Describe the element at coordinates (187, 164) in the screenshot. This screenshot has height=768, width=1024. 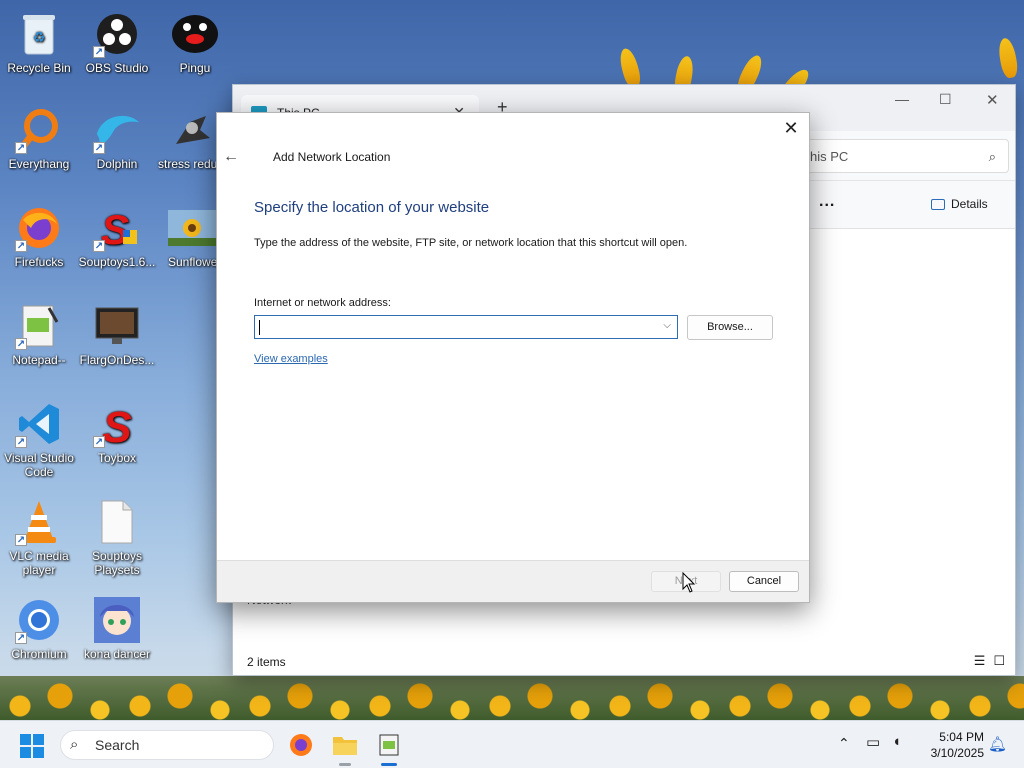
I see `desktop-icon-label: stress redu` at that location.